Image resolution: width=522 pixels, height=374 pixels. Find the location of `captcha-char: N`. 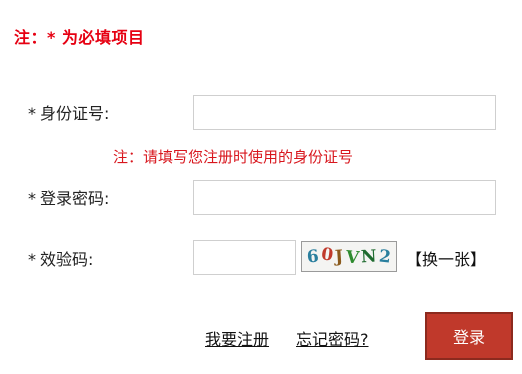

captcha-char: N is located at coordinates (369, 256).